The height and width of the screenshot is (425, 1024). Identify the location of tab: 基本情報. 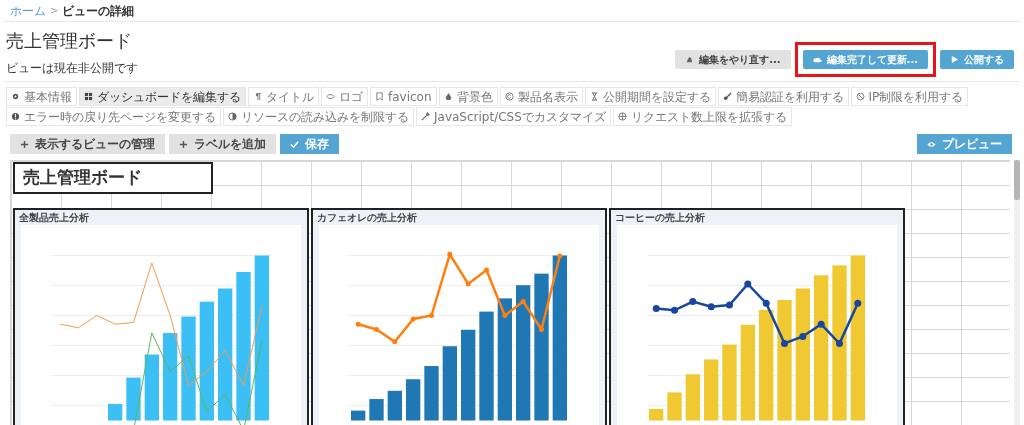
(41, 96).